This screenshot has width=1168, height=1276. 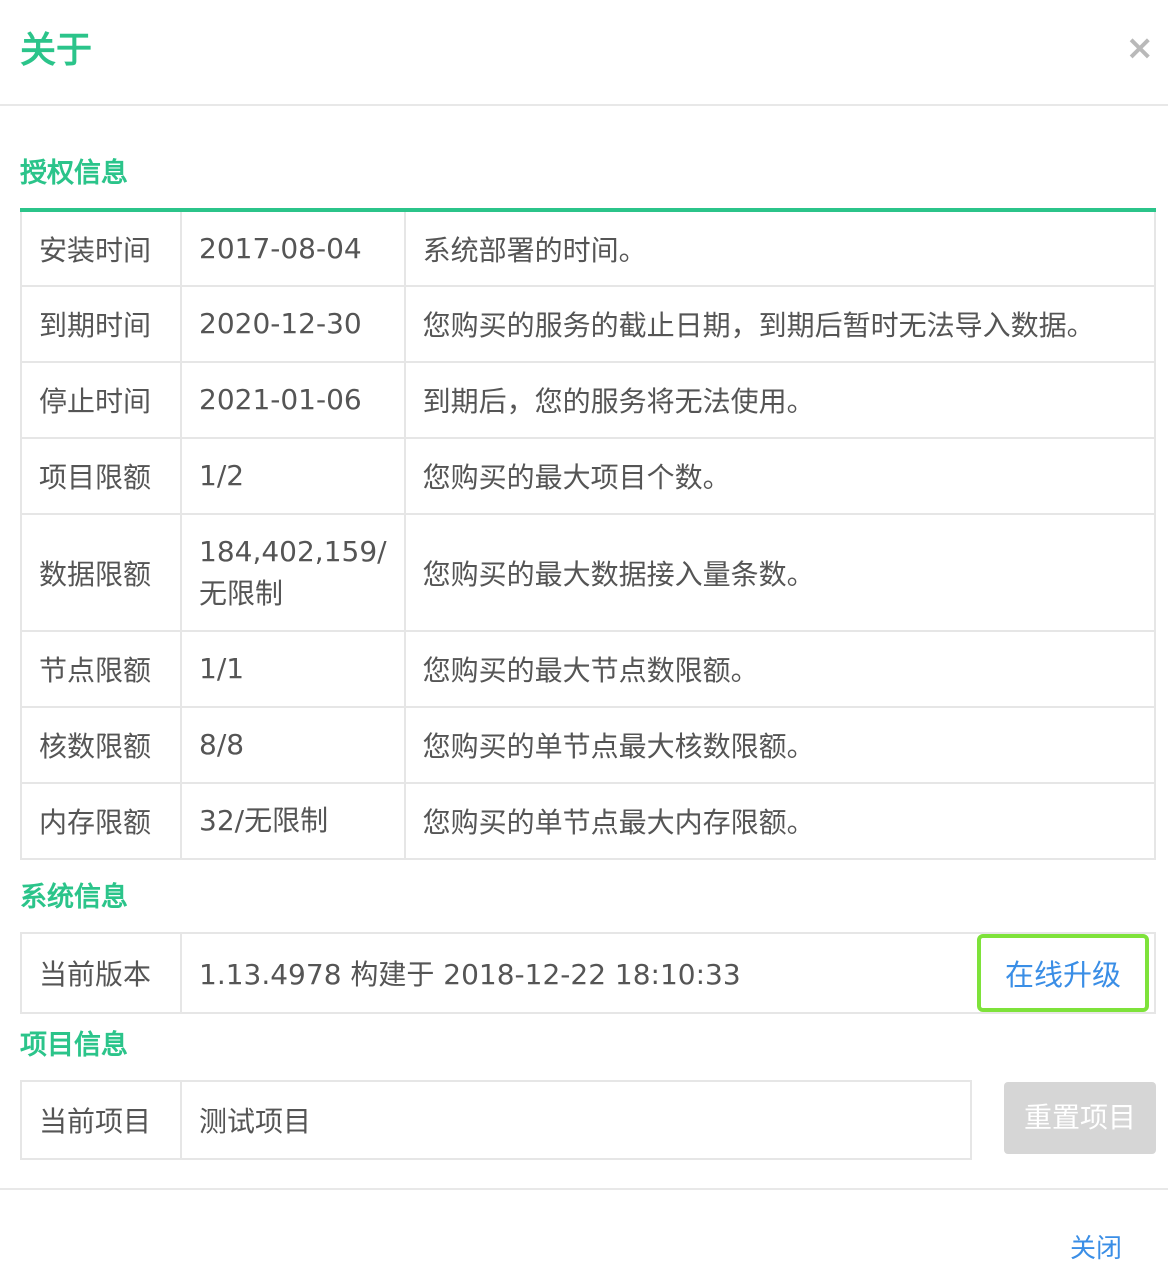 I want to click on row-desc: 到期后，您的服务将无法使用。, so click(x=780, y=400).